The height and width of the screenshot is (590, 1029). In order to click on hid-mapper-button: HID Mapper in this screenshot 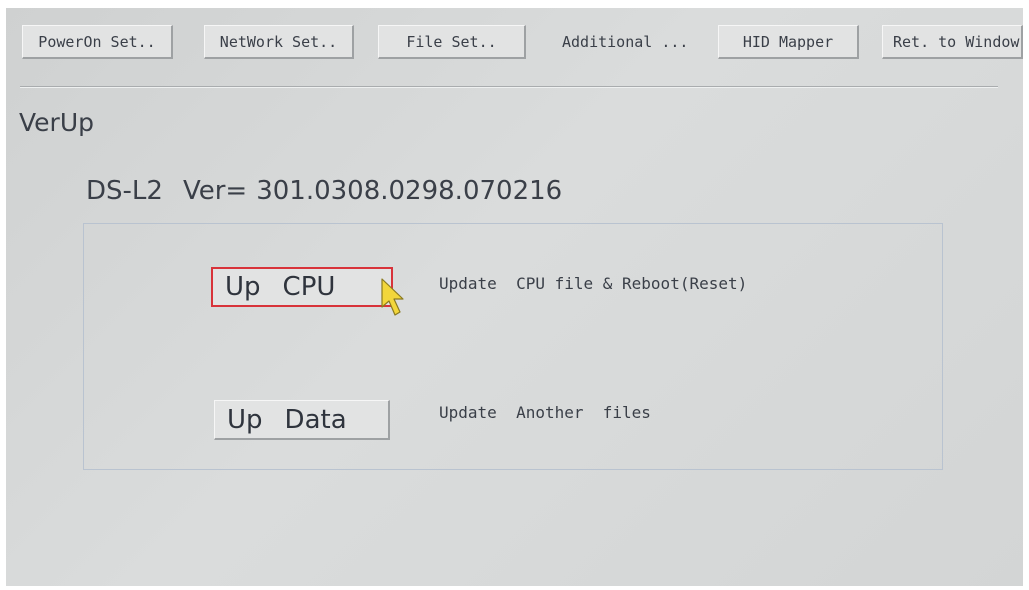, I will do `click(788, 42)`.